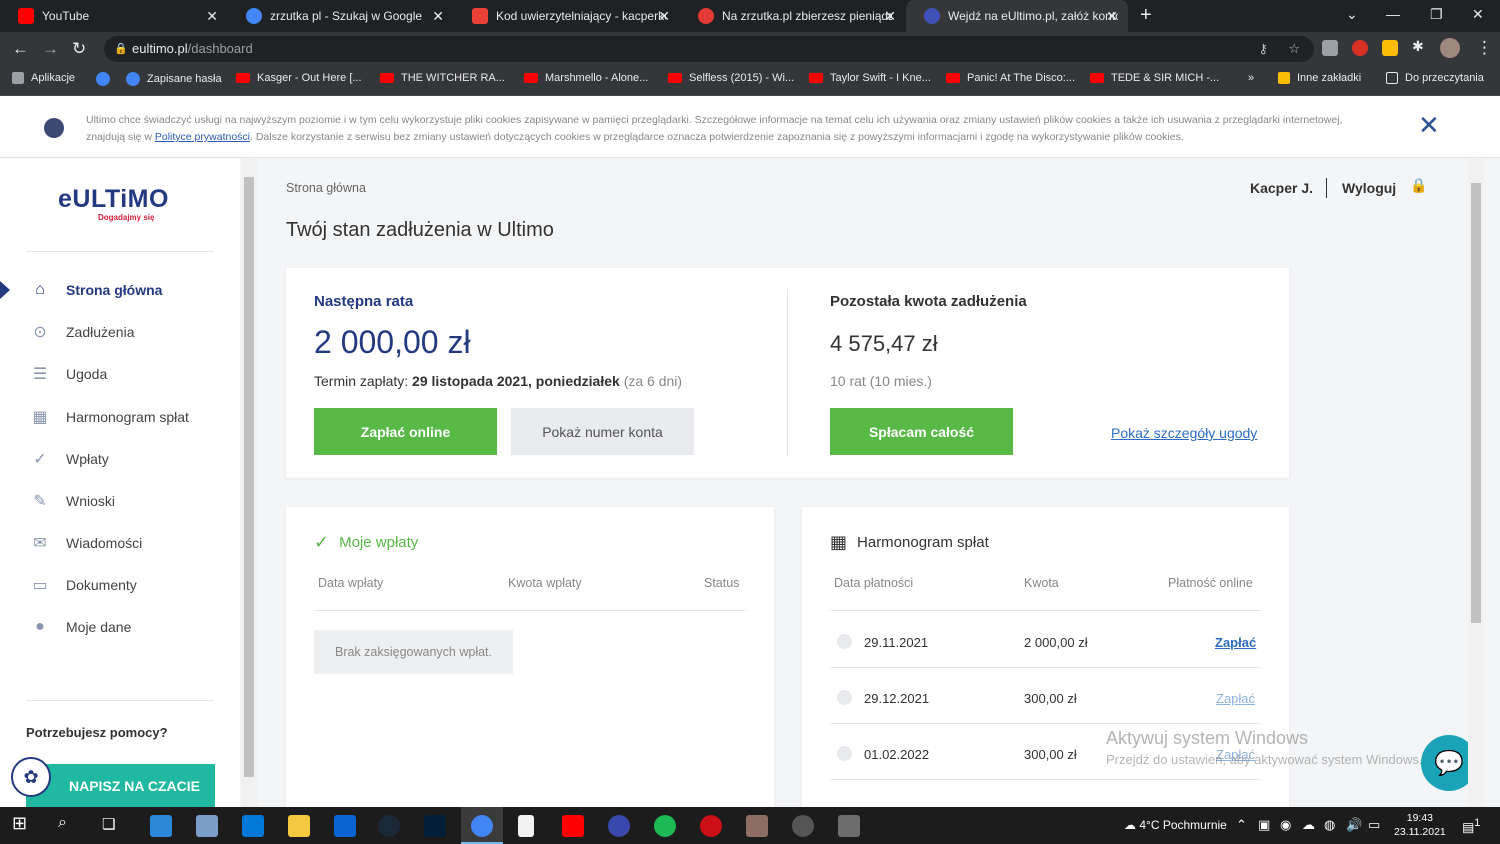 This screenshot has width=1500, height=844. What do you see at coordinates (567, 16) in the screenshot?
I see `browser-tab-gmail: Kod uwierzytelniający - kacperko ✕` at bounding box center [567, 16].